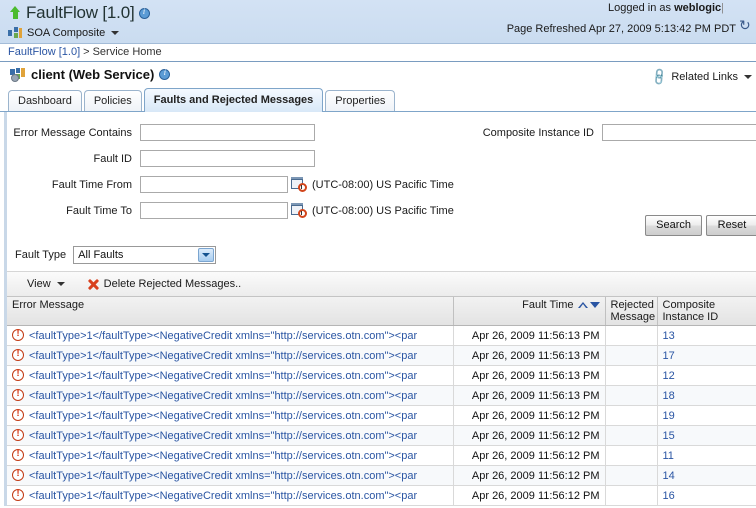  I want to click on cell-composite-instance-id: 15, so click(706, 435).